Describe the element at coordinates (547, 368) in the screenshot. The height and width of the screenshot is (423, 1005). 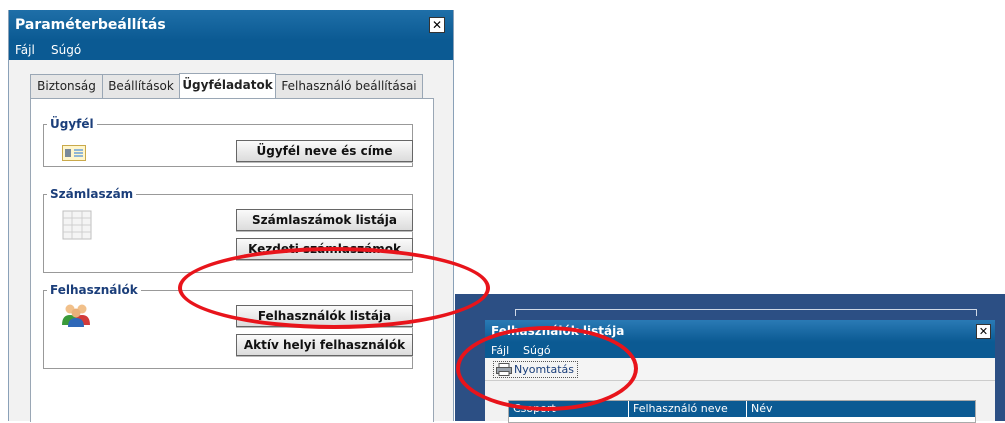
I see `highlight-ellipse-print-menu` at that location.